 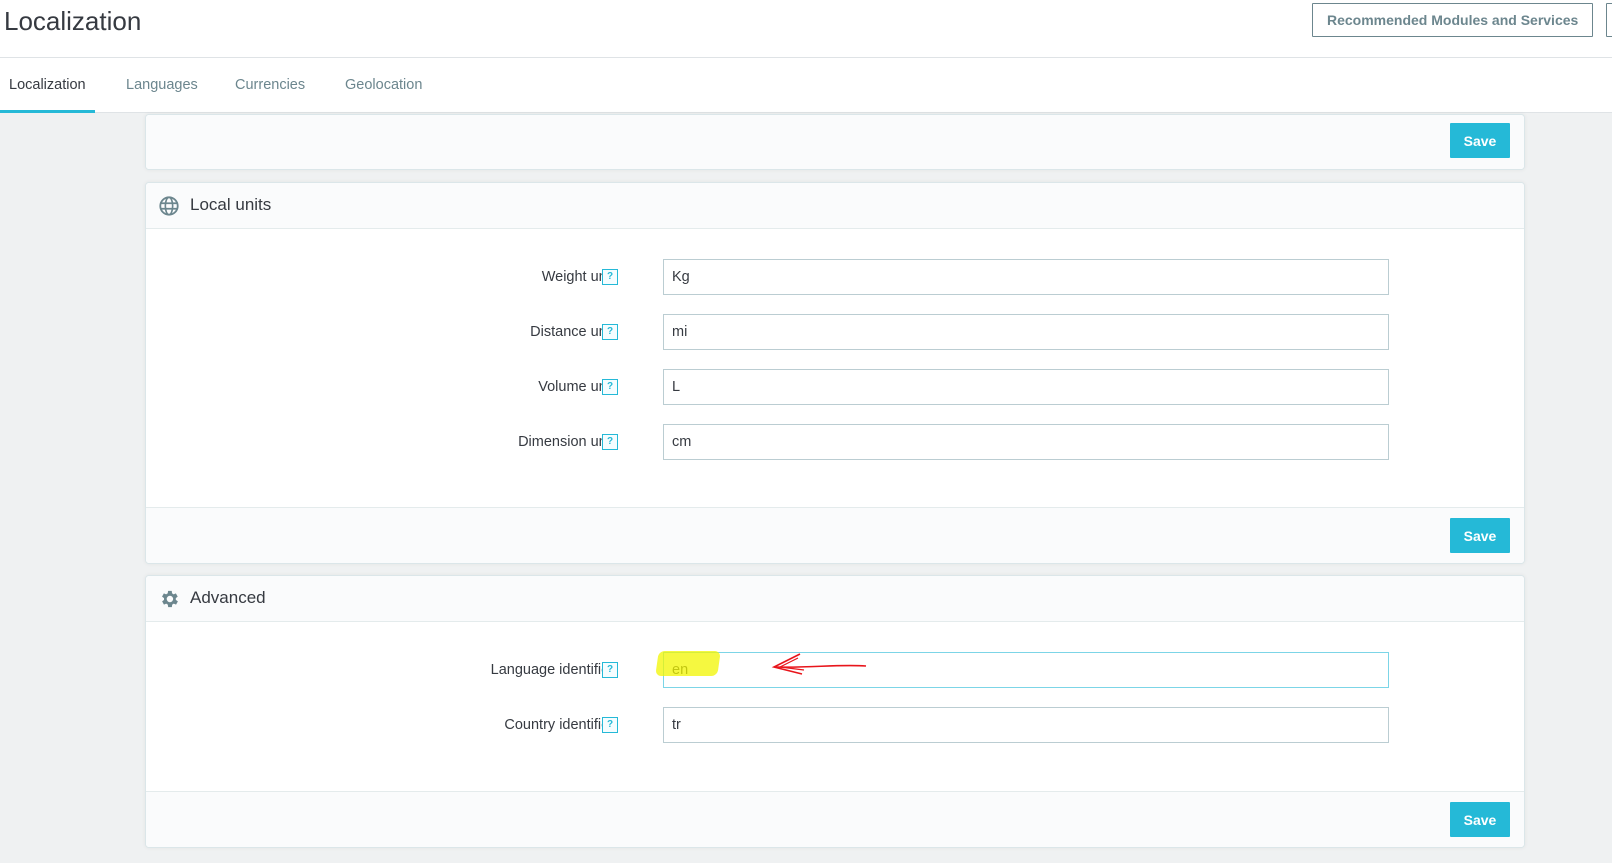 What do you see at coordinates (231, 204) in the screenshot?
I see `panel-title: Local units` at bounding box center [231, 204].